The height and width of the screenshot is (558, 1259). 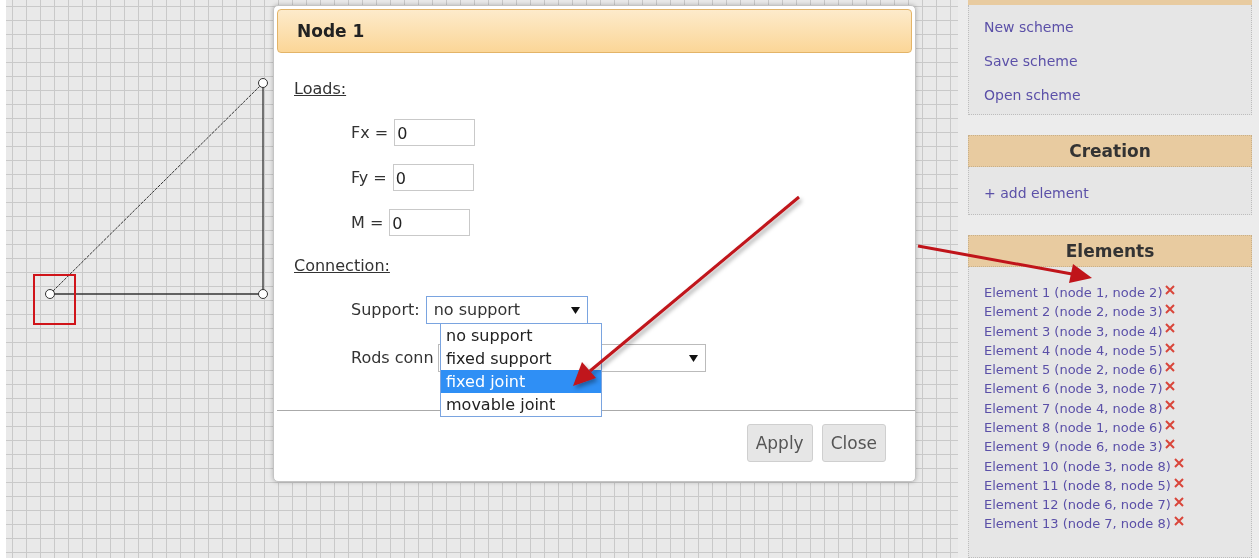 What do you see at coordinates (1073, 350) in the screenshot?
I see `element-link: Element 4 (node 4, node 5)` at bounding box center [1073, 350].